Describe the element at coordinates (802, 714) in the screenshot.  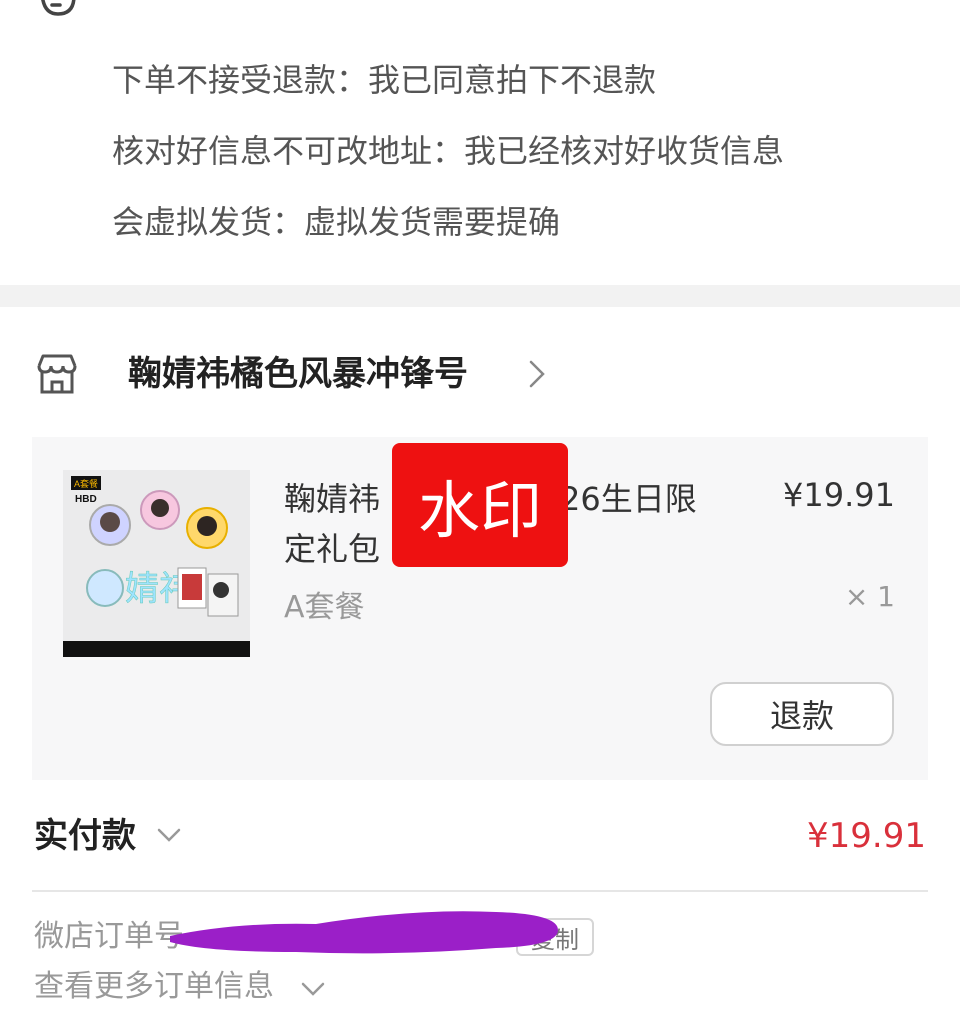
I see `refund-button: 退款` at that location.